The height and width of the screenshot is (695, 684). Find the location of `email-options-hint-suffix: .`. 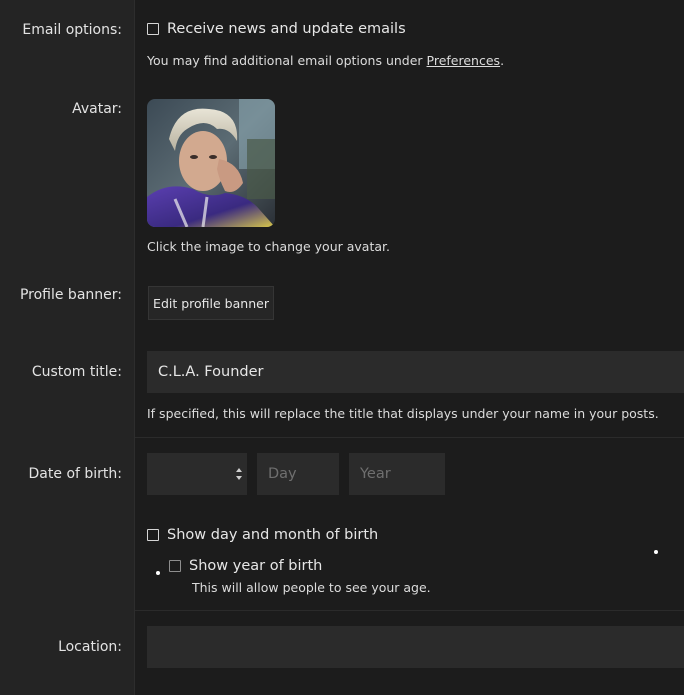

email-options-hint-suffix: . is located at coordinates (502, 60).